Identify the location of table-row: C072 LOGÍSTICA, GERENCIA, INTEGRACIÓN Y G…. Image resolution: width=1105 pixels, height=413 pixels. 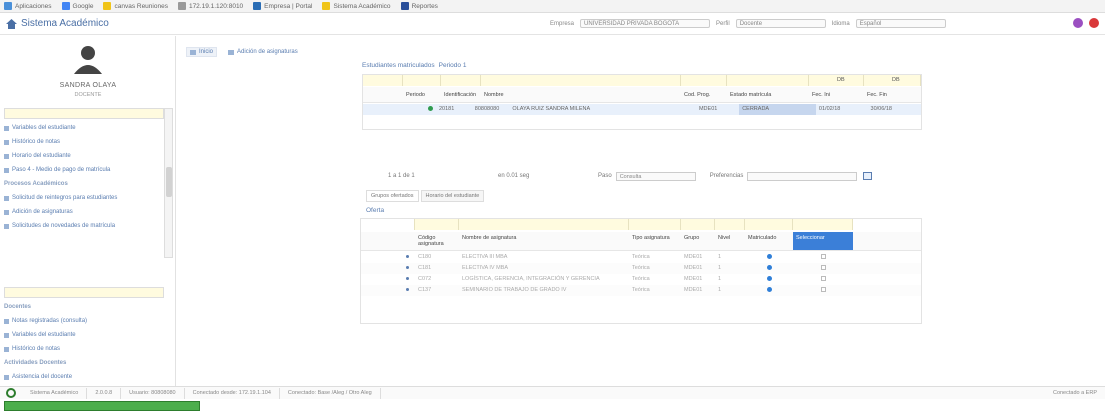
(641, 279).